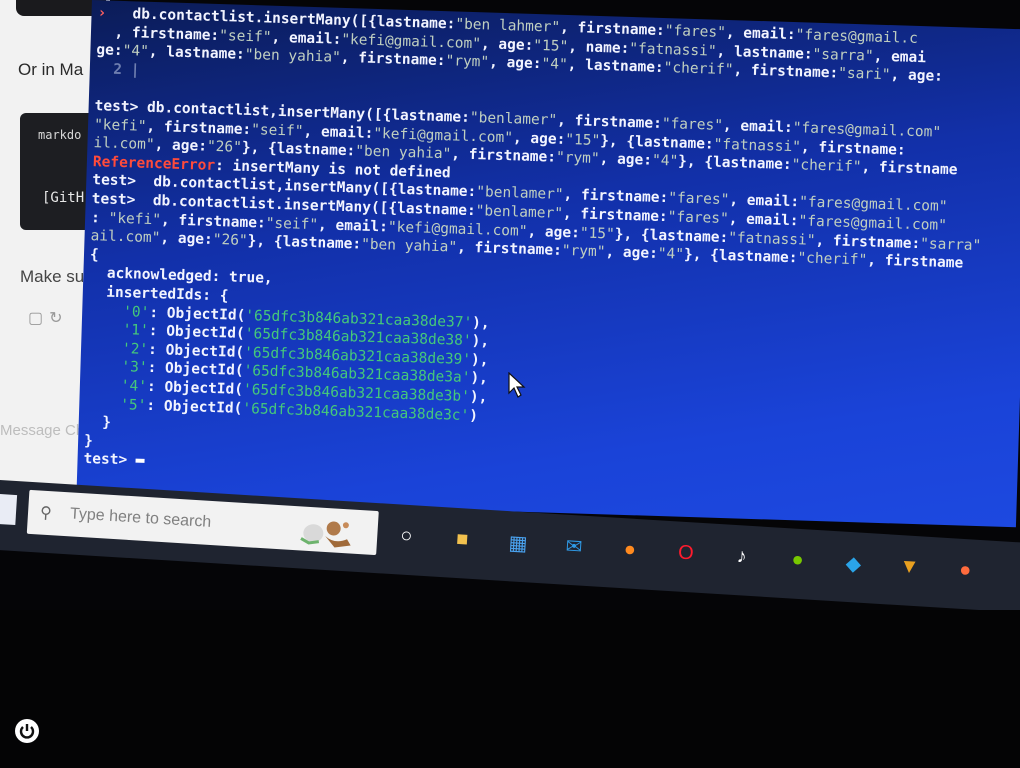 The width and height of the screenshot is (1020, 768). What do you see at coordinates (517, 385) in the screenshot?
I see `mouse-pointer-icon` at bounding box center [517, 385].